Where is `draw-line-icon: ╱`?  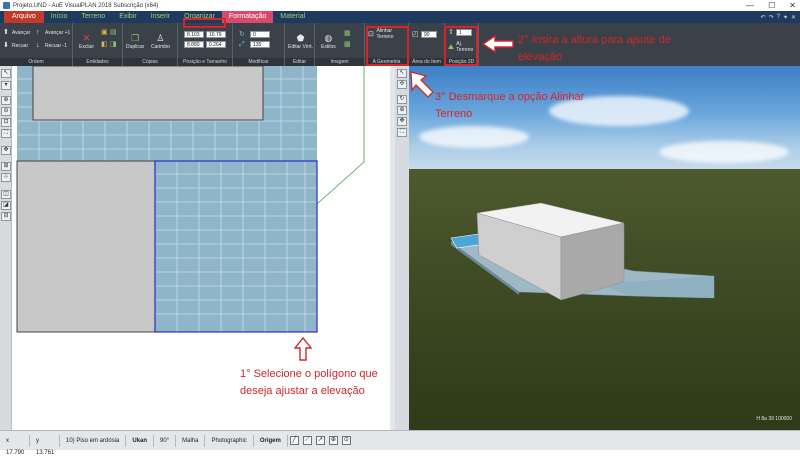 draw-line-icon: ╱ is located at coordinates (294, 440).